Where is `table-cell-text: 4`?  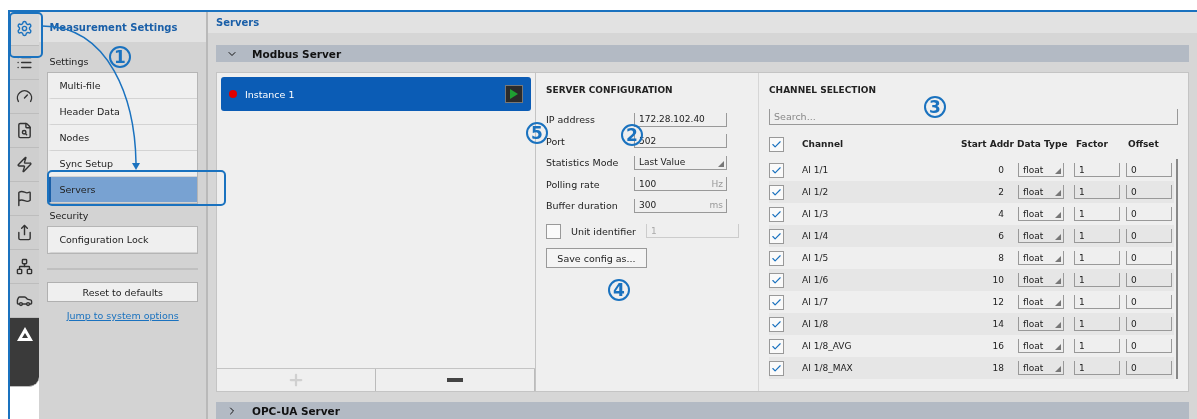 table-cell-text: 4 is located at coordinates (1001, 214).